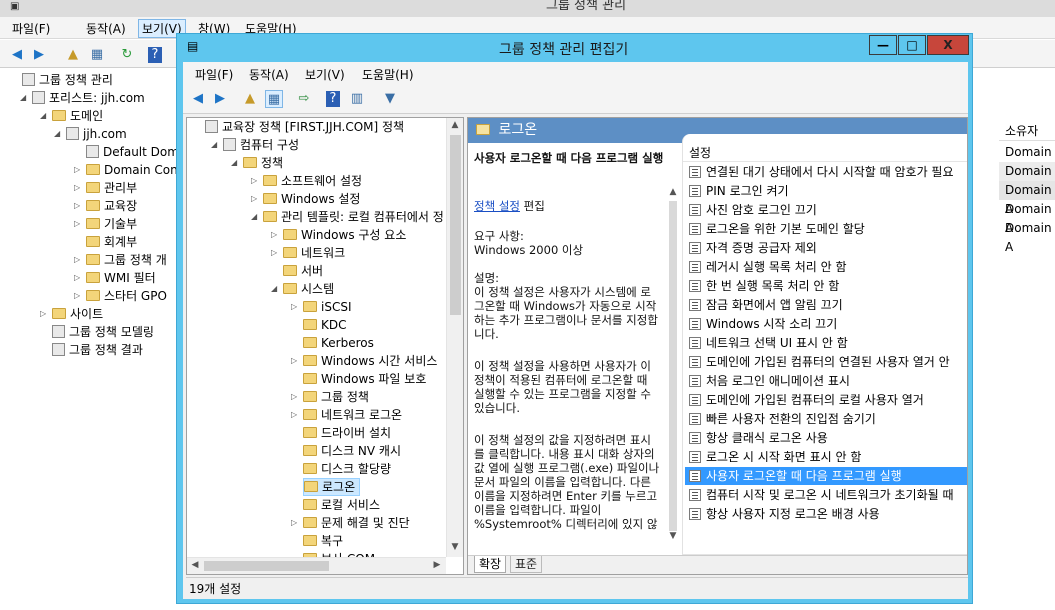  Describe the element at coordinates (826, 191) in the screenshot. I see `setting-row: PIN 로그인 켜기` at that location.